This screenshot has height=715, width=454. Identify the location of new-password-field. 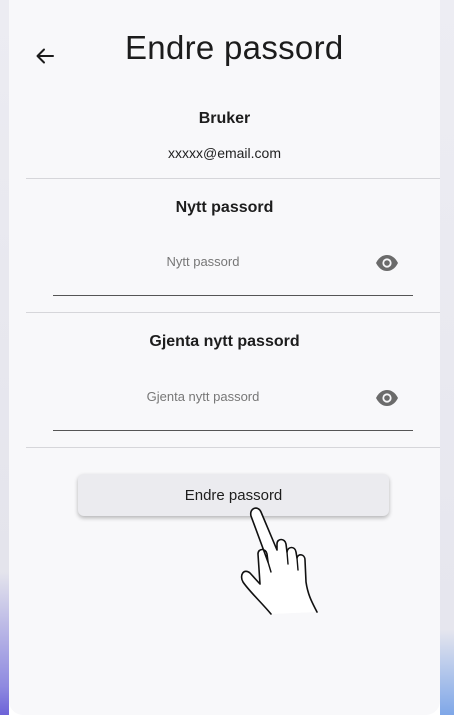
(233, 268).